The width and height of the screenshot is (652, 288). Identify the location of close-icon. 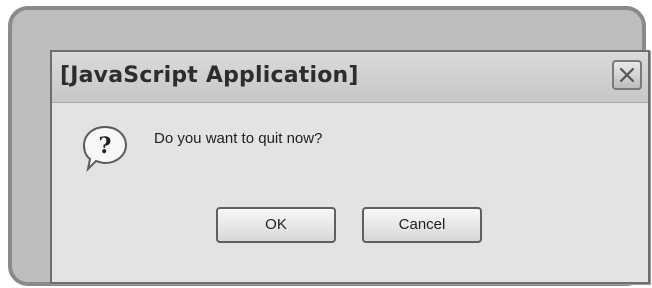
(627, 75).